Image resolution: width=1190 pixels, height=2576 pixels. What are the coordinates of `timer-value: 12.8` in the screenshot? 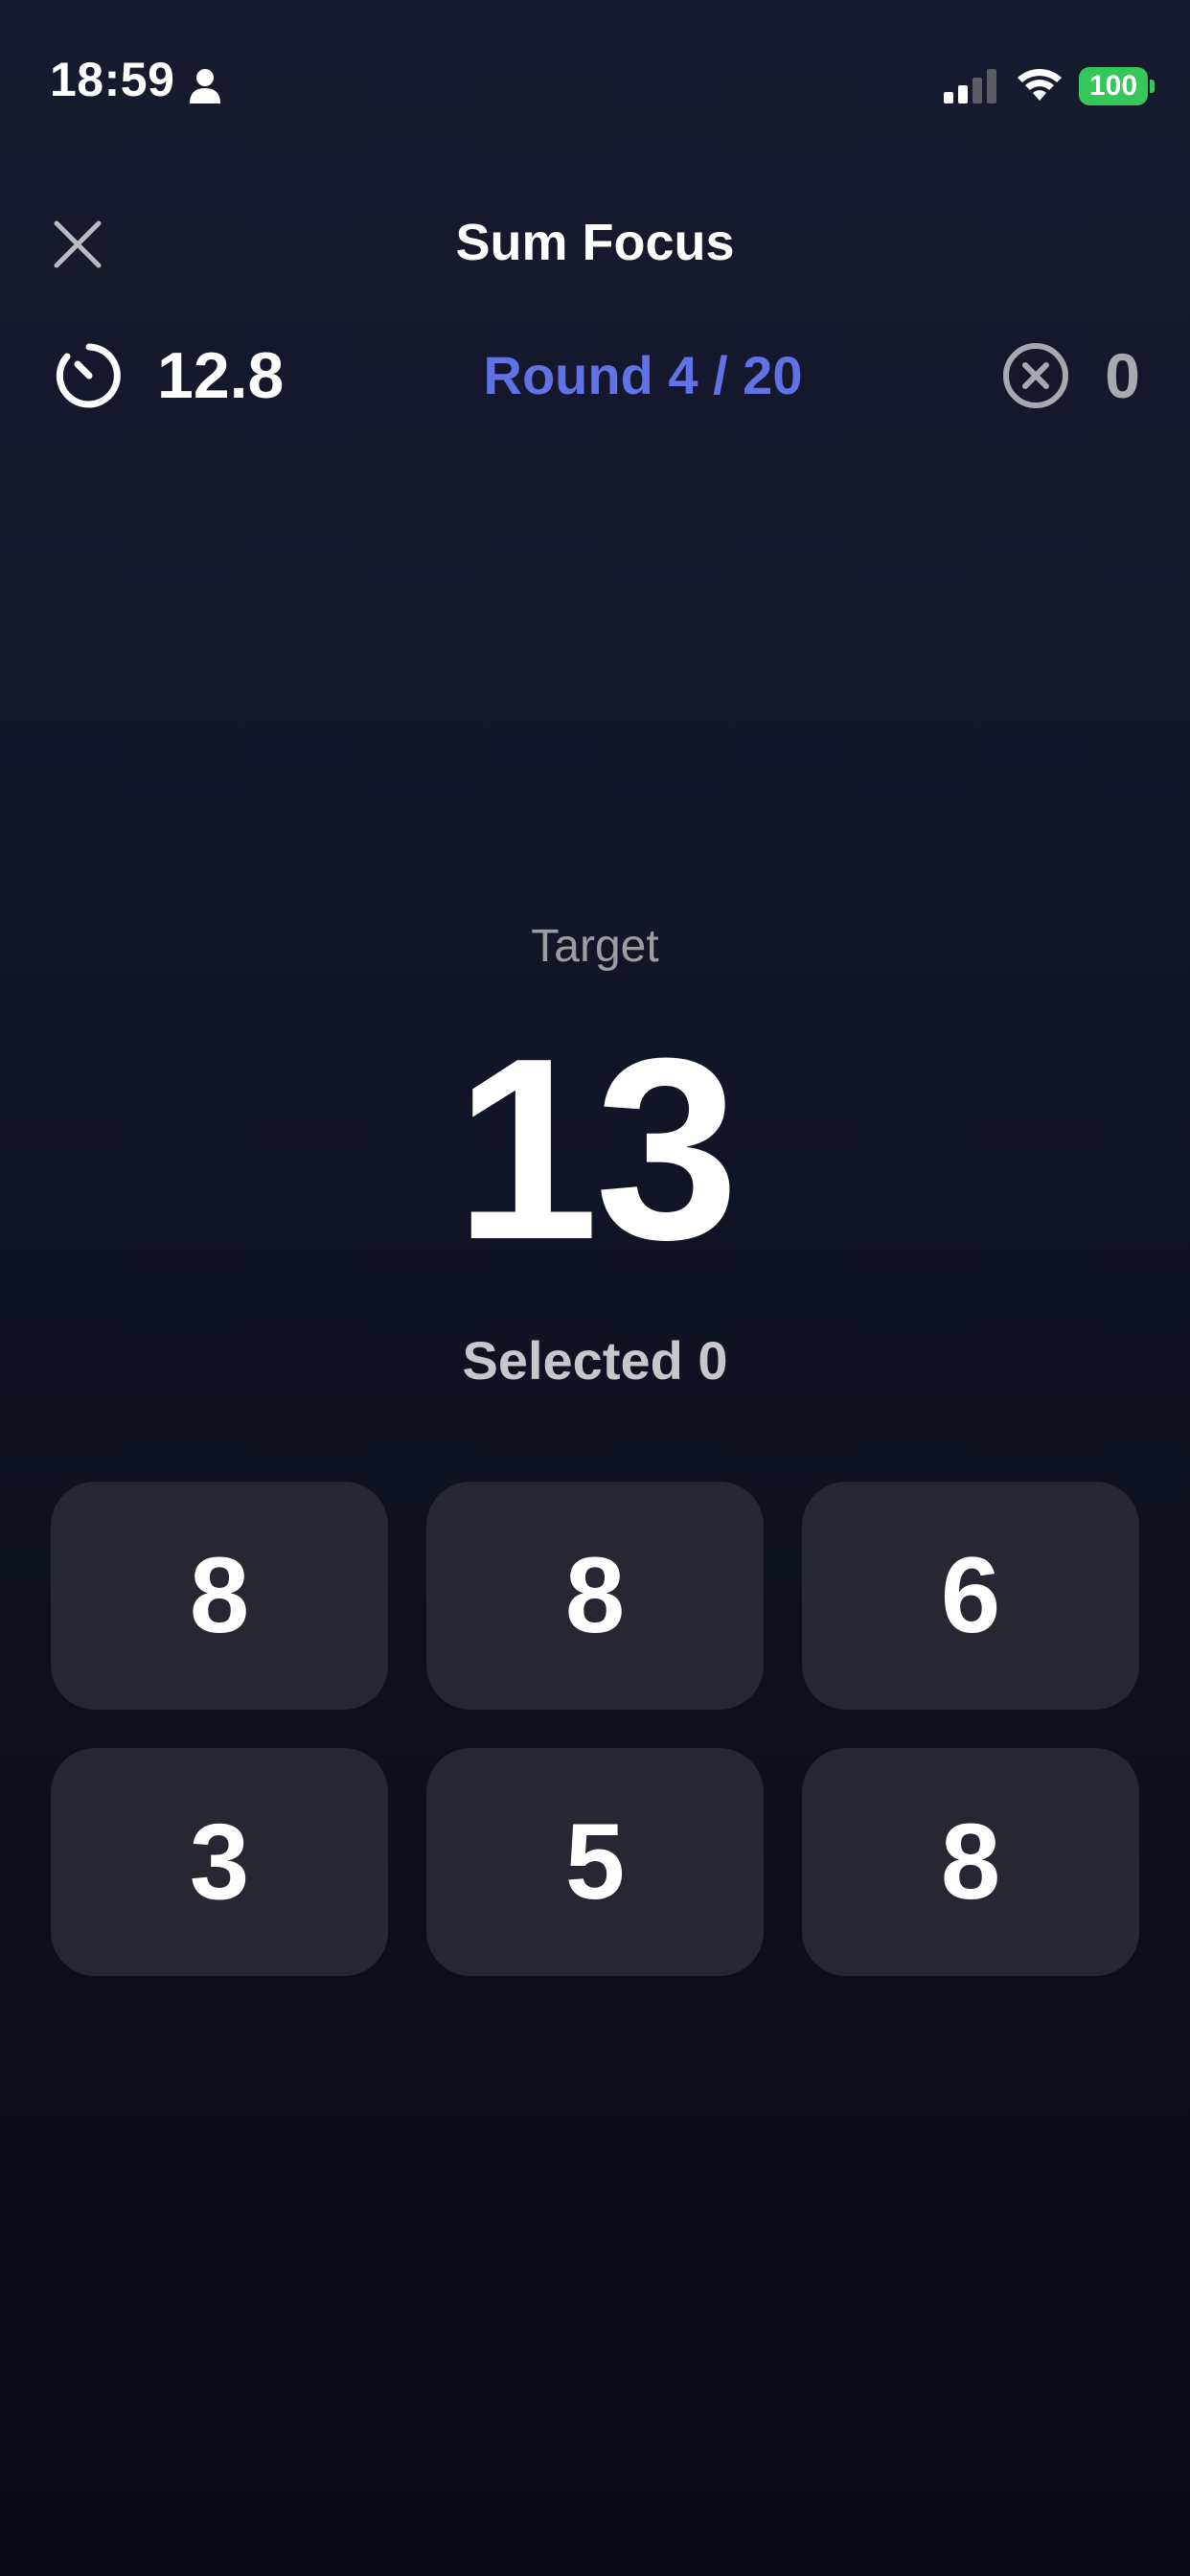 It's located at (221, 375).